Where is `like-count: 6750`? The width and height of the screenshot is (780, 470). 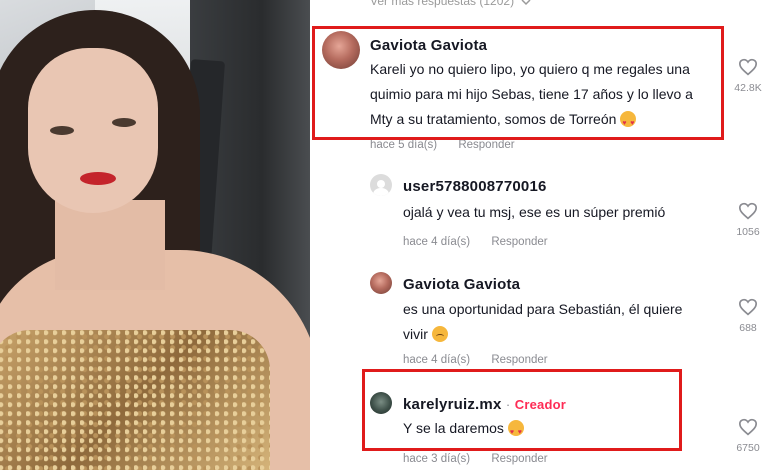
like-count: 6750 is located at coordinates (748, 448).